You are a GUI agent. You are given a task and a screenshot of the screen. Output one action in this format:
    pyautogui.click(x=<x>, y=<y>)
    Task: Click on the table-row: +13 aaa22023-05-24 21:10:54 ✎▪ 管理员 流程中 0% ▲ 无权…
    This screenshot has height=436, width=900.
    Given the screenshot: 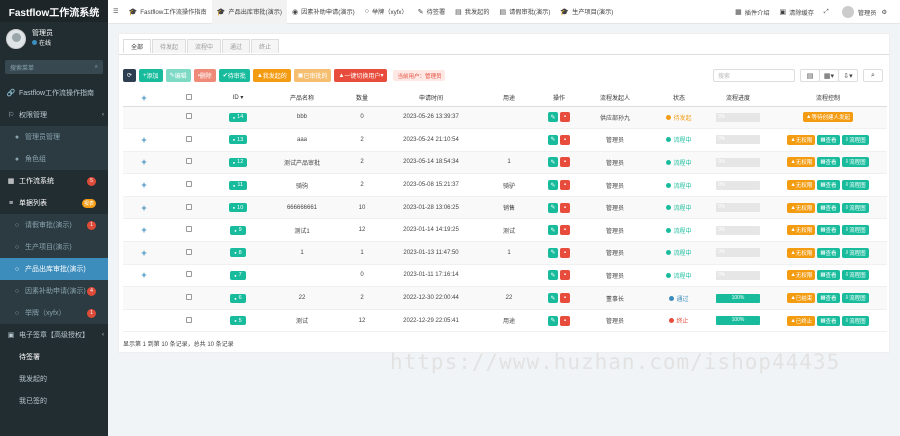 What is the action you would take?
    pyautogui.click(x=505, y=140)
    